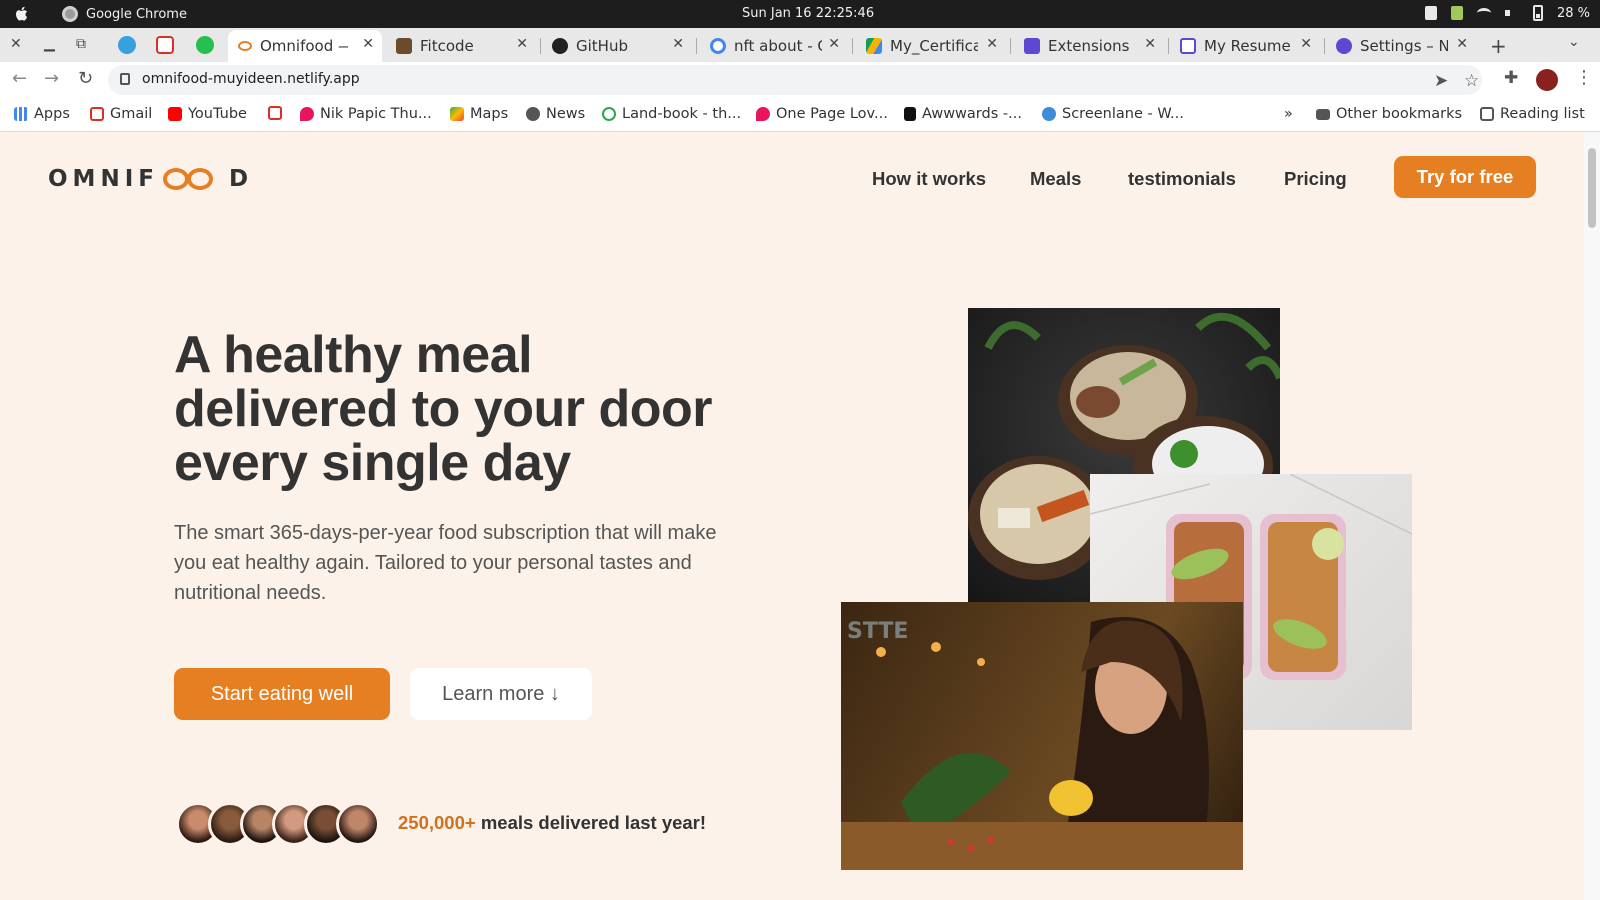  Describe the element at coordinates (49, 44) in the screenshot. I see `minimize-window-icon: ▁` at that location.